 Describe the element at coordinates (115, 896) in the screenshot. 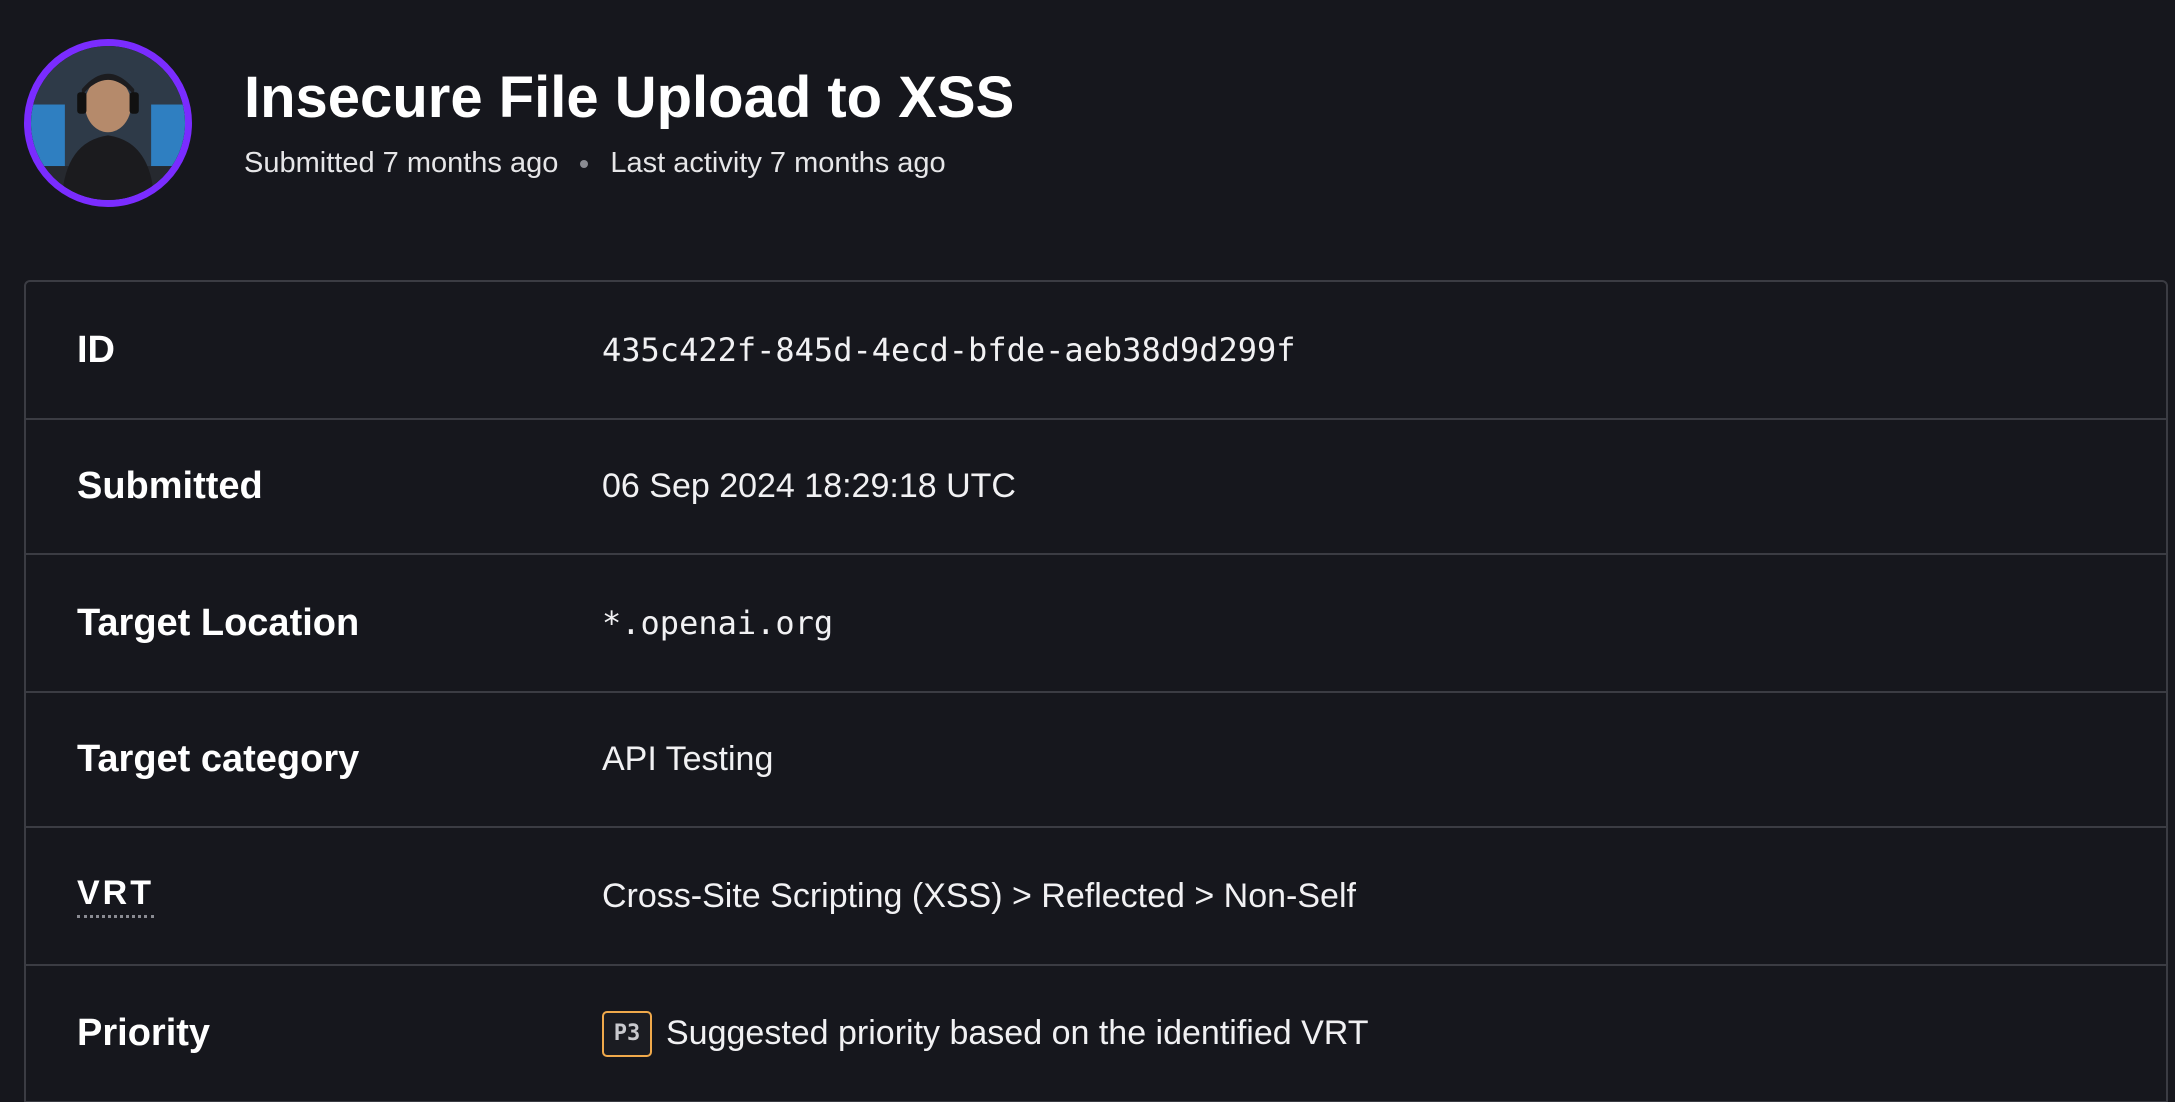

I see `vrt-label: VRT` at that location.